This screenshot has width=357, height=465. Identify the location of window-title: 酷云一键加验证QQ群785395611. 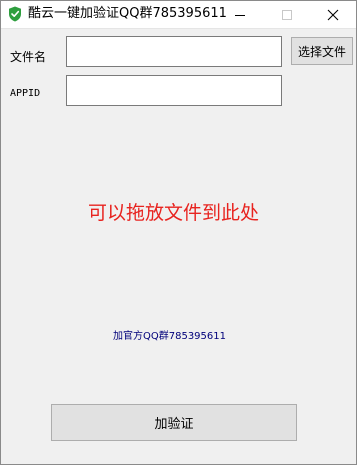
(127, 13).